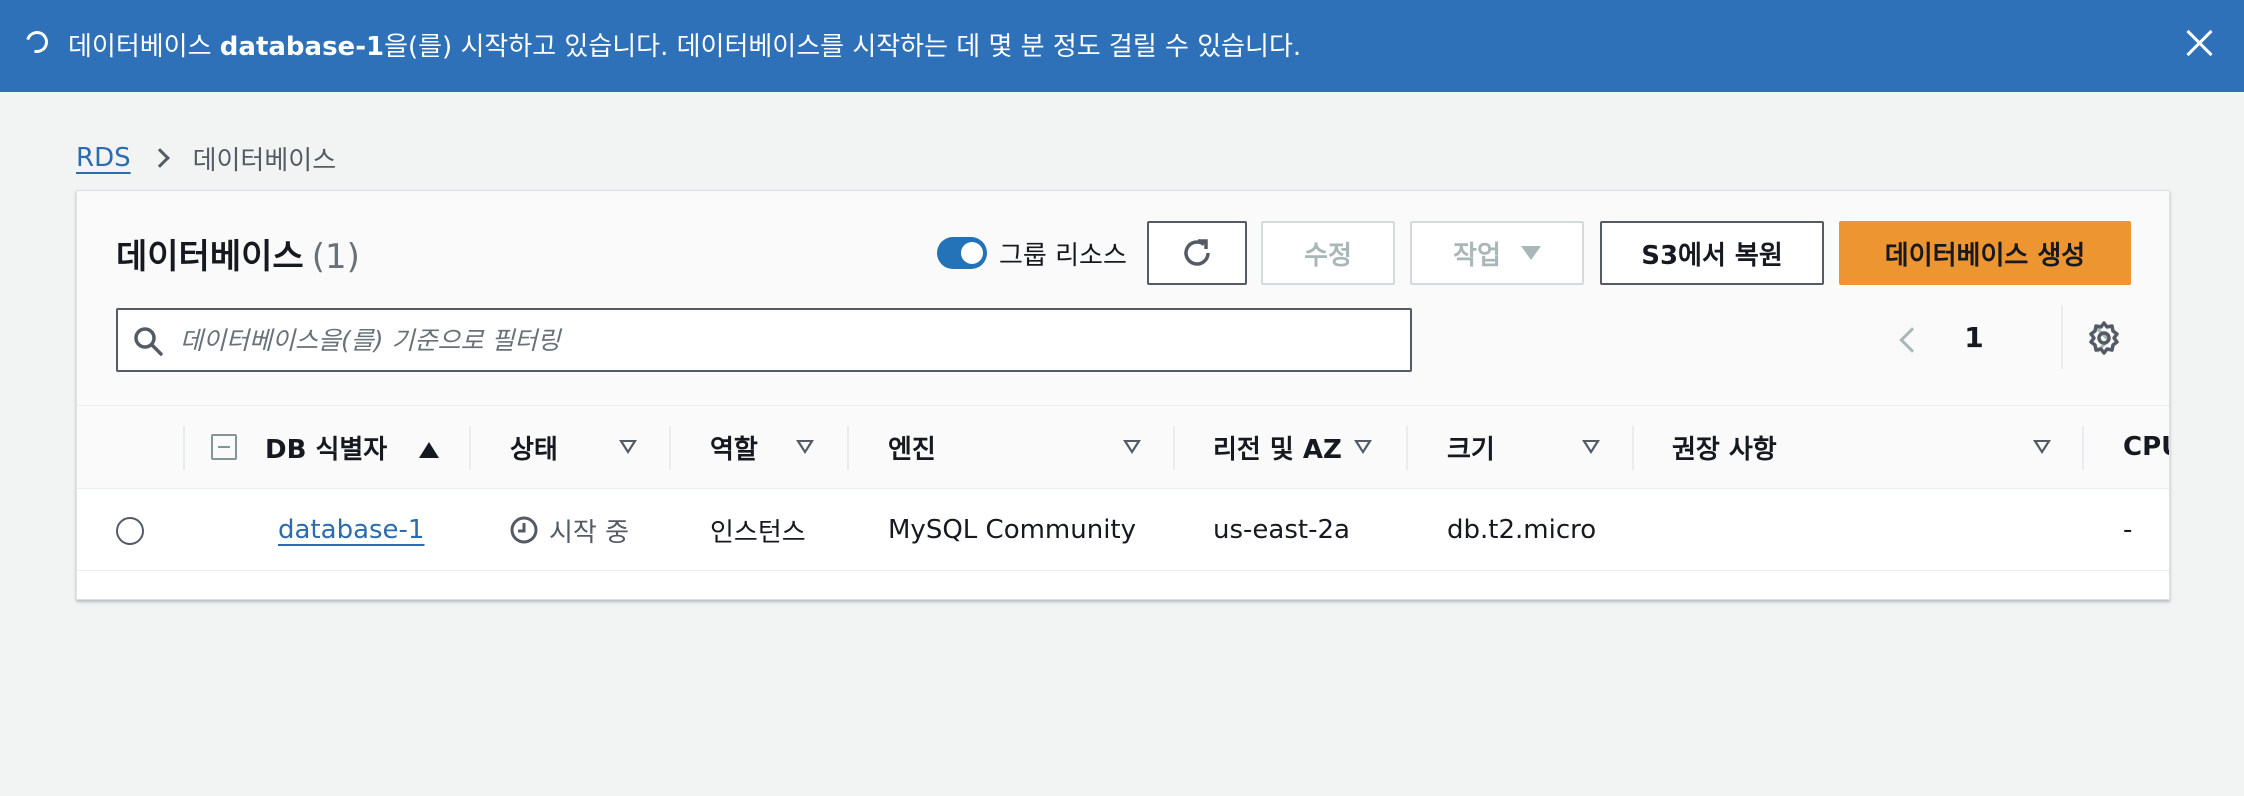 The image size is (2244, 796). What do you see at coordinates (589, 532) in the screenshot?
I see `status-text: 시작 중` at bounding box center [589, 532].